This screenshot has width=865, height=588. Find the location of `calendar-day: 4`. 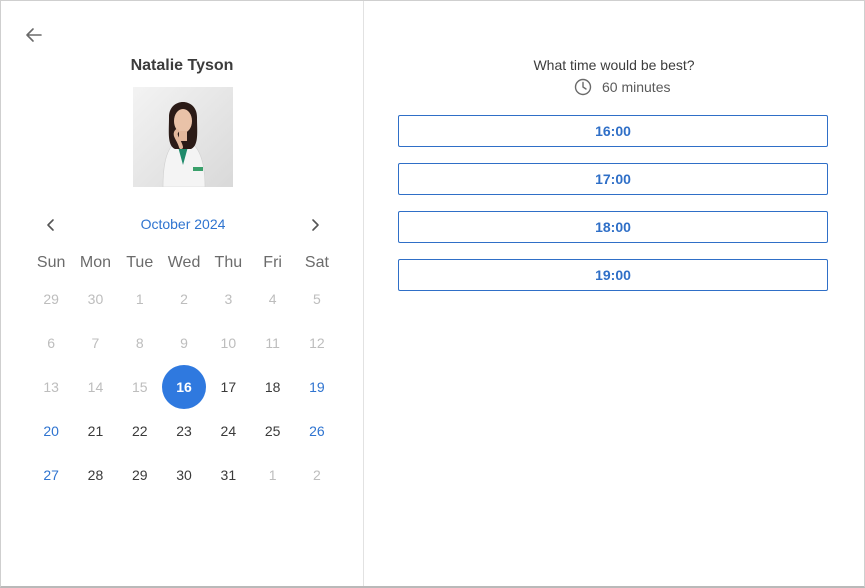

calendar-day: 4 is located at coordinates (272, 299).